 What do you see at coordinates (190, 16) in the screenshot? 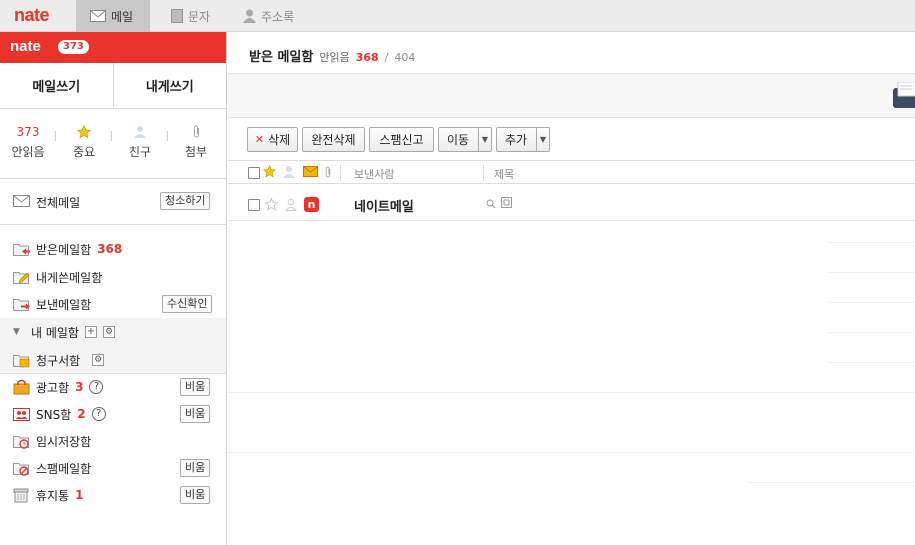
I see `tab-sms: 문자` at bounding box center [190, 16].